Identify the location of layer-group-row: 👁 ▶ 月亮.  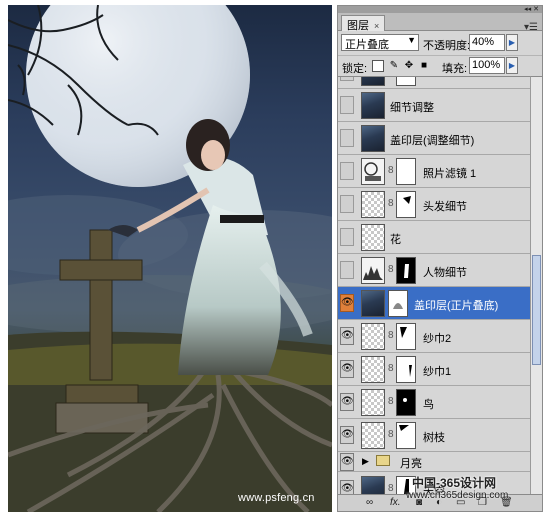
(434, 462).